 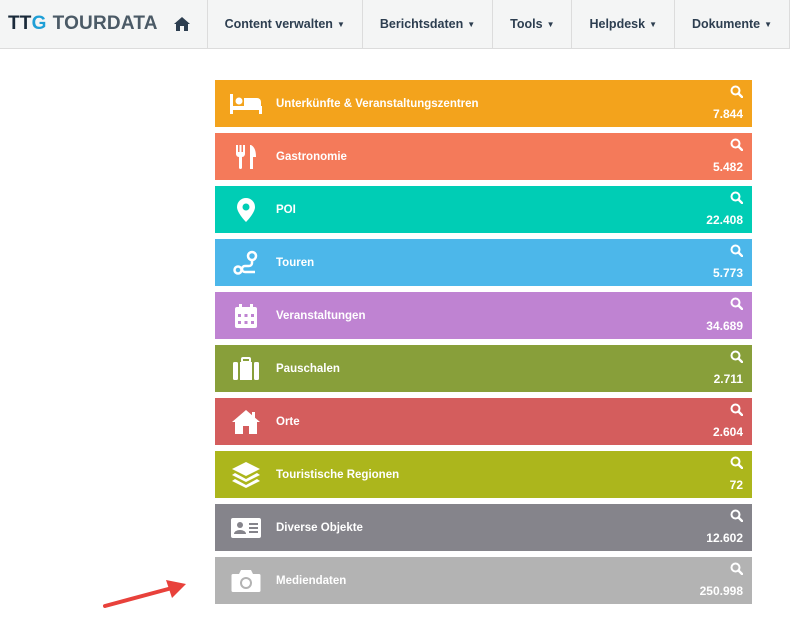 What do you see at coordinates (245, 316) in the screenshot?
I see `calendar-icon` at bounding box center [245, 316].